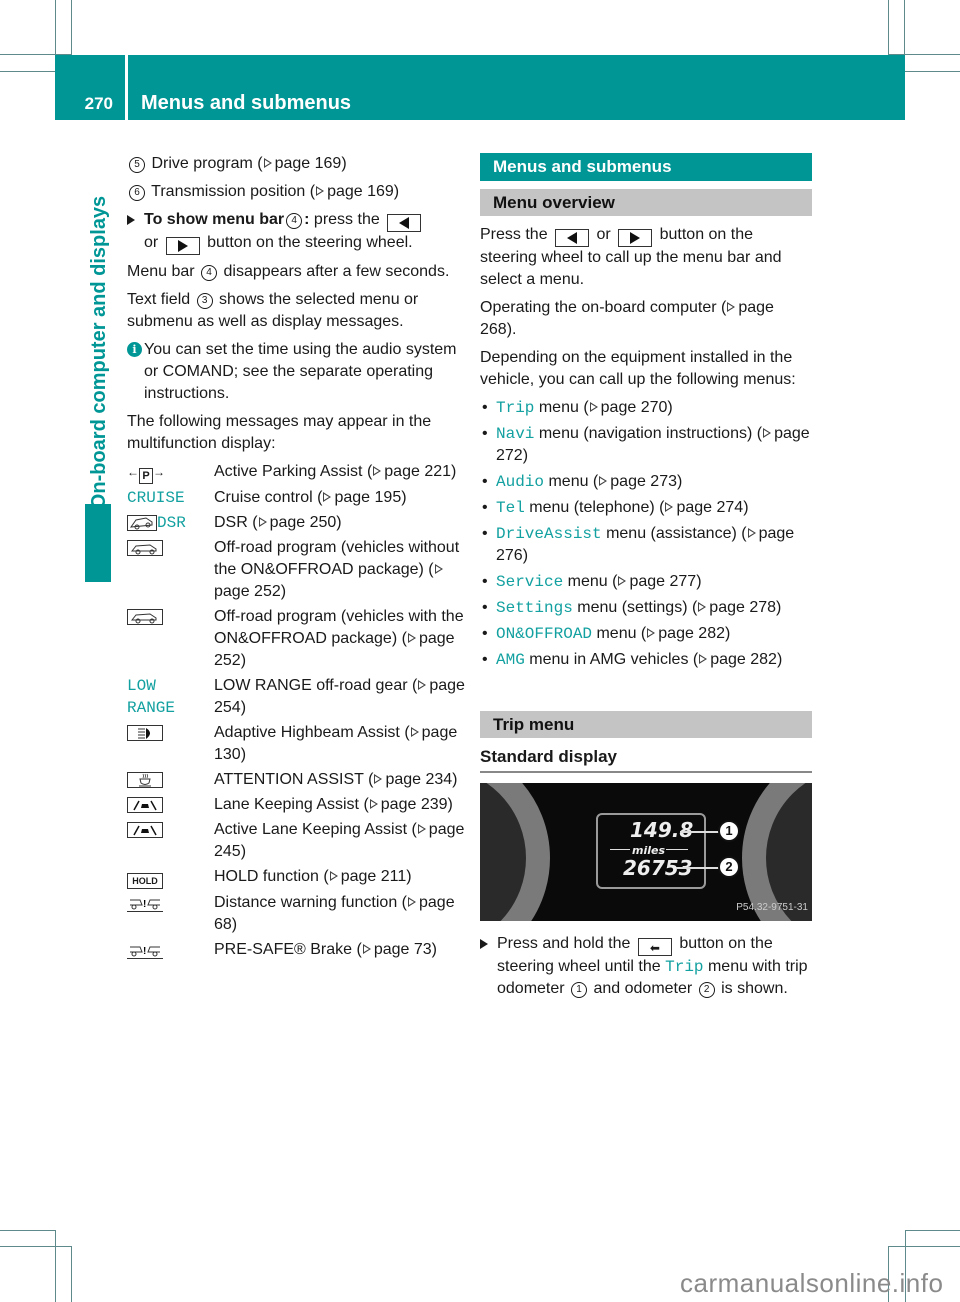  I want to click on page-ref-link: page 195, so click(367, 497).